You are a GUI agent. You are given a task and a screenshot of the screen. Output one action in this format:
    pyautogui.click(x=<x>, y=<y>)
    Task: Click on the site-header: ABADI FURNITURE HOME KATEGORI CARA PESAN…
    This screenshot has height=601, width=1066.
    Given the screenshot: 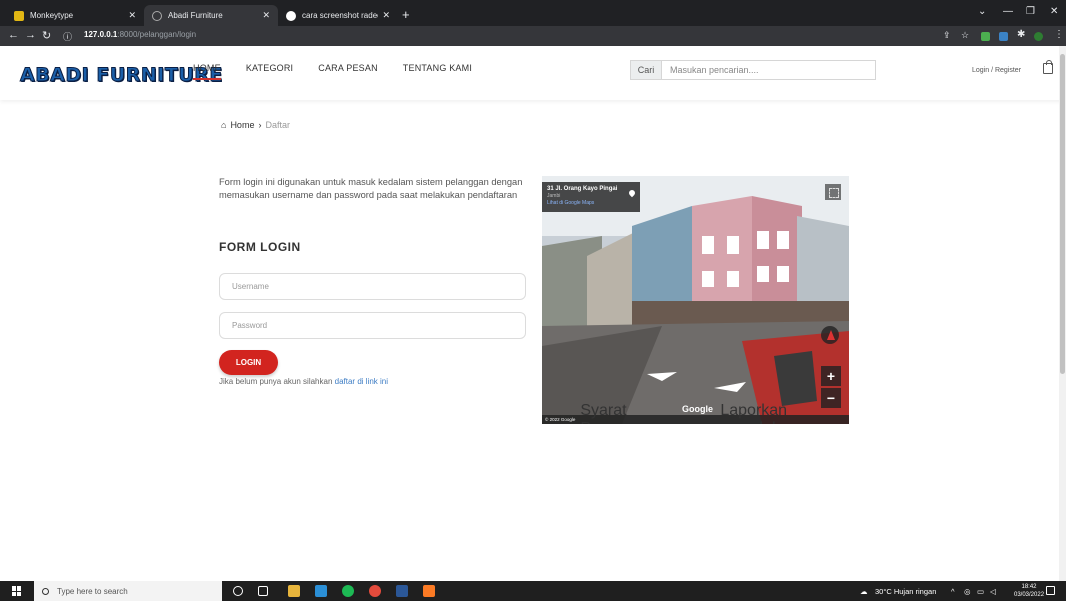 What is the action you would take?
    pyautogui.click(x=533, y=73)
    